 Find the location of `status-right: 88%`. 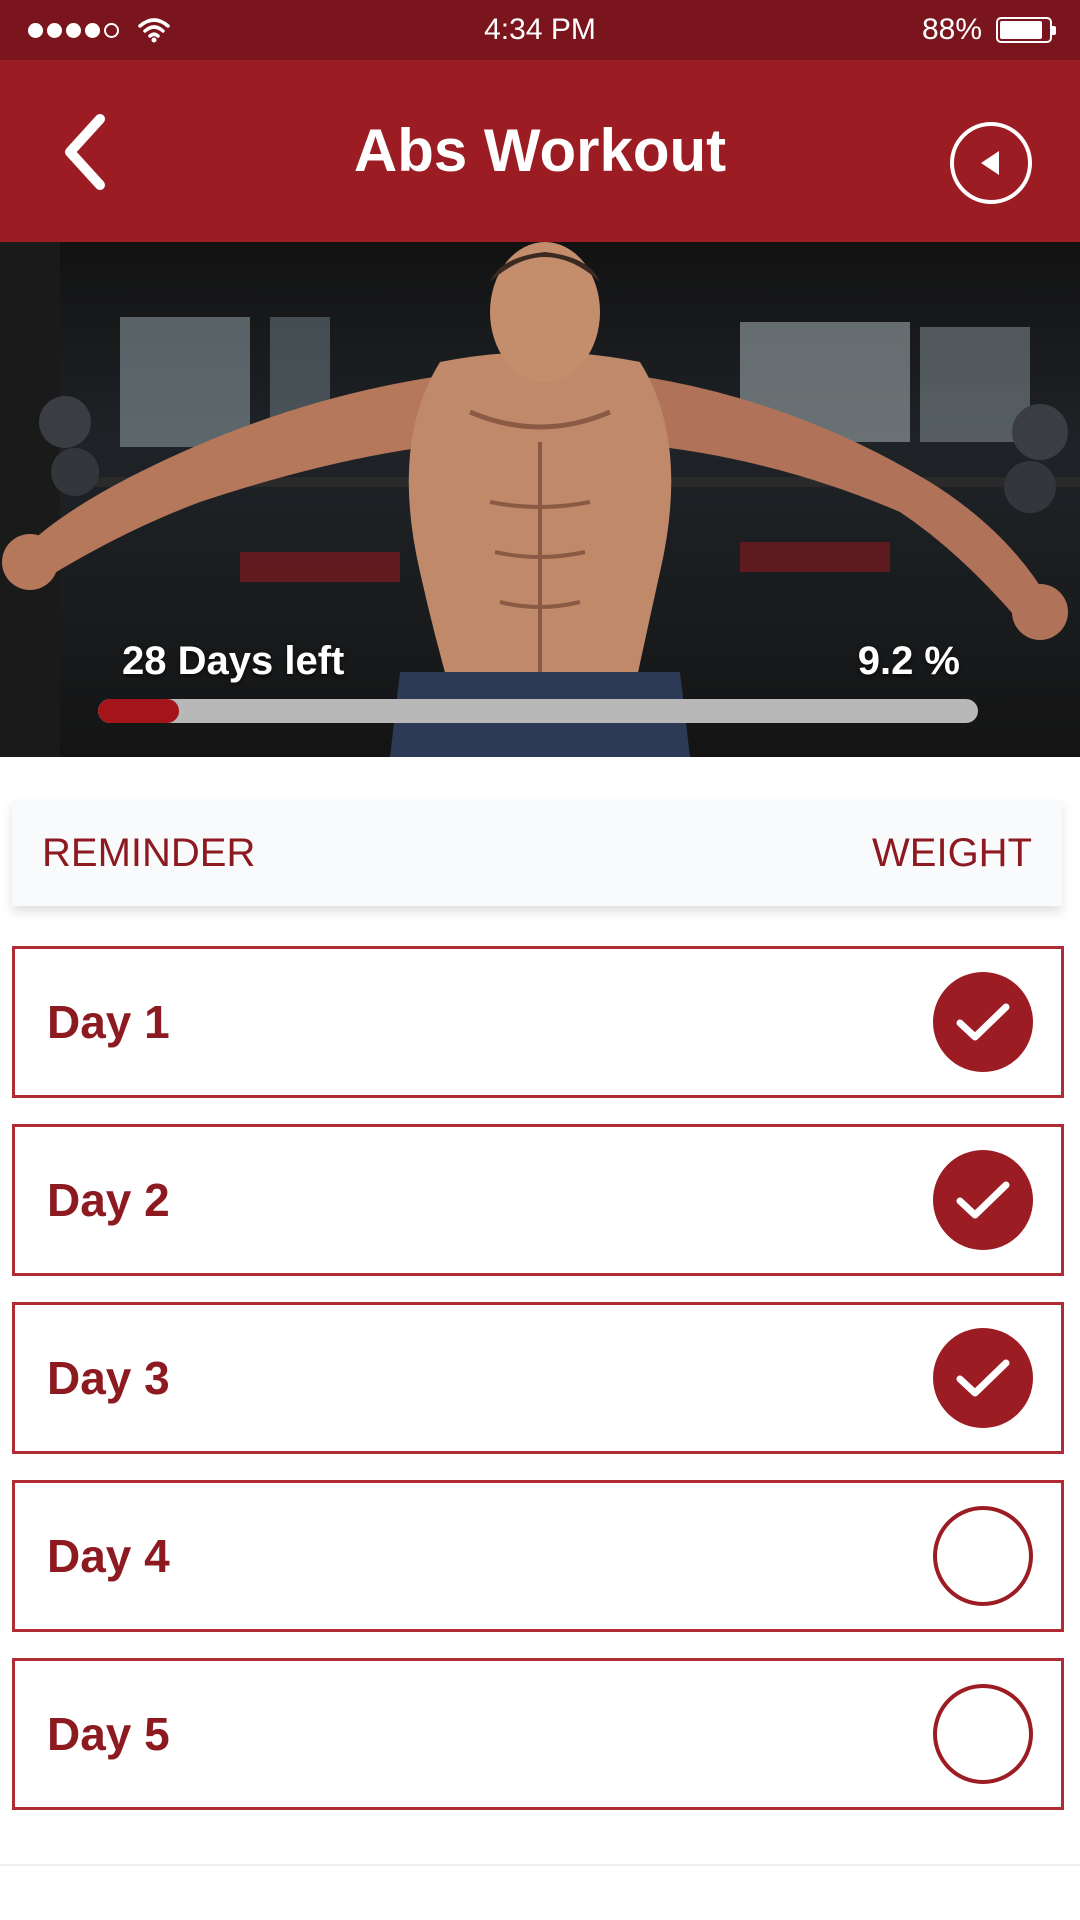

status-right: 88% is located at coordinates (988, 30).